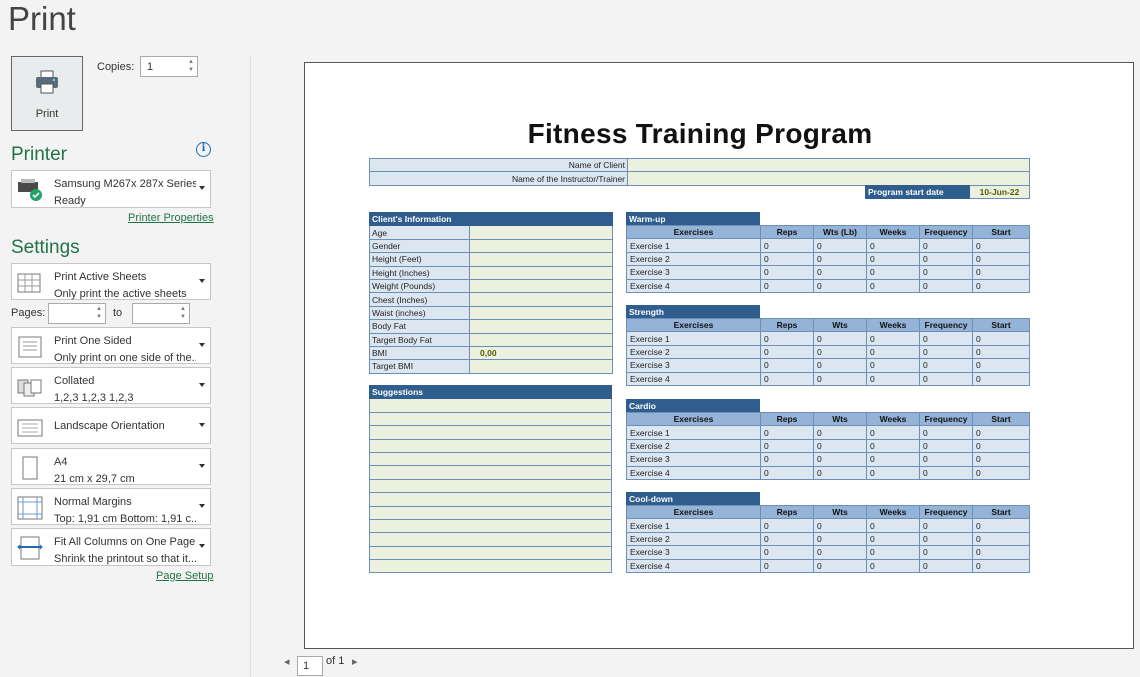 The height and width of the screenshot is (677, 1140). I want to click on client-info-value: 0,00, so click(541, 353).